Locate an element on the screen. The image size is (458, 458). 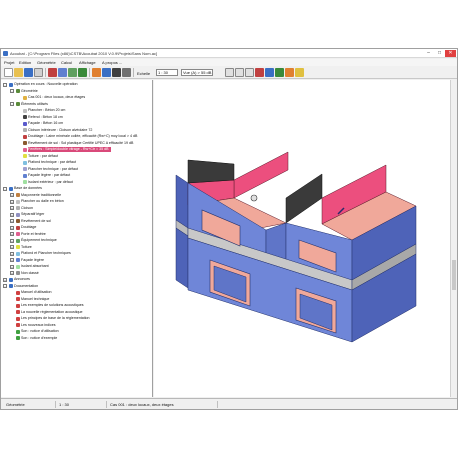
tree-item: Documentation is located at coordinates (26, 286).